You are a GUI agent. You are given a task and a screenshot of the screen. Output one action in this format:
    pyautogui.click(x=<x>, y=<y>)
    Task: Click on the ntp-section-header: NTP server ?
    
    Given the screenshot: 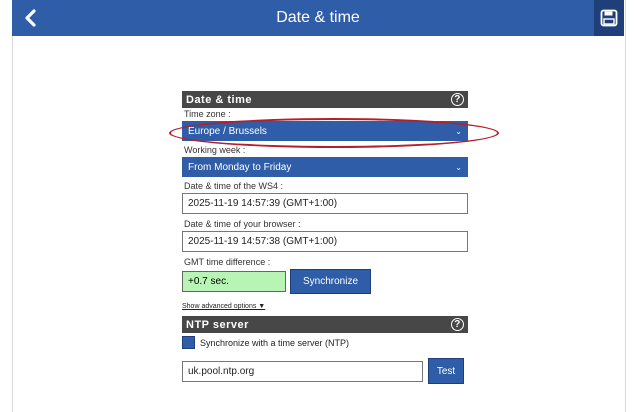 What is the action you would take?
    pyautogui.click(x=325, y=324)
    